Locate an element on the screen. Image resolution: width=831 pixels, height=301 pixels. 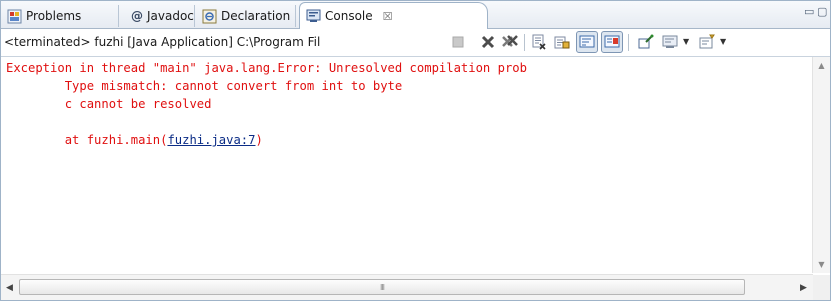
tab-label: Javadoc is located at coordinates (170, 16).